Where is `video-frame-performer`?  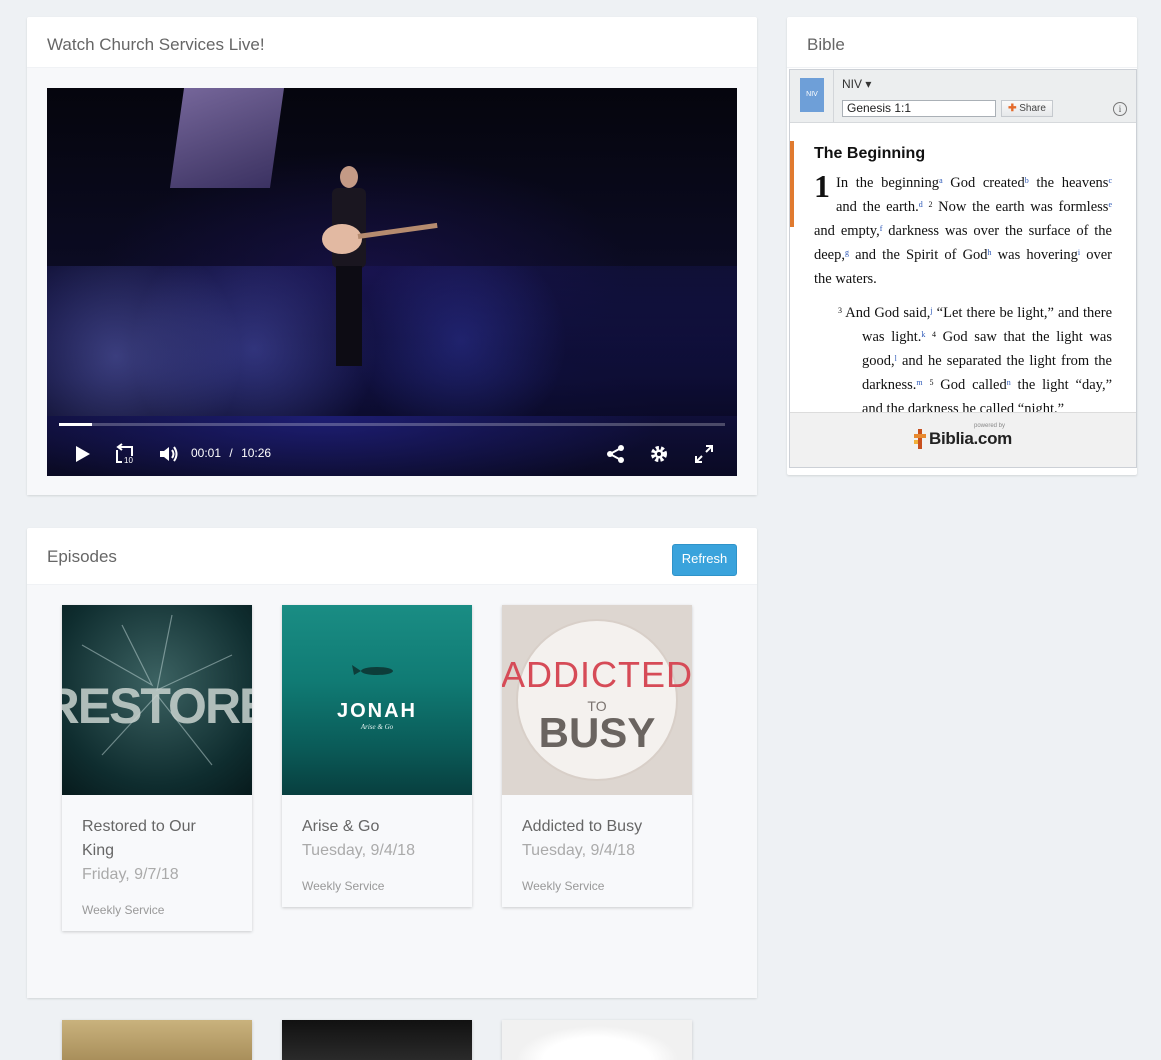 video-frame-performer is located at coordinates (380, 266).